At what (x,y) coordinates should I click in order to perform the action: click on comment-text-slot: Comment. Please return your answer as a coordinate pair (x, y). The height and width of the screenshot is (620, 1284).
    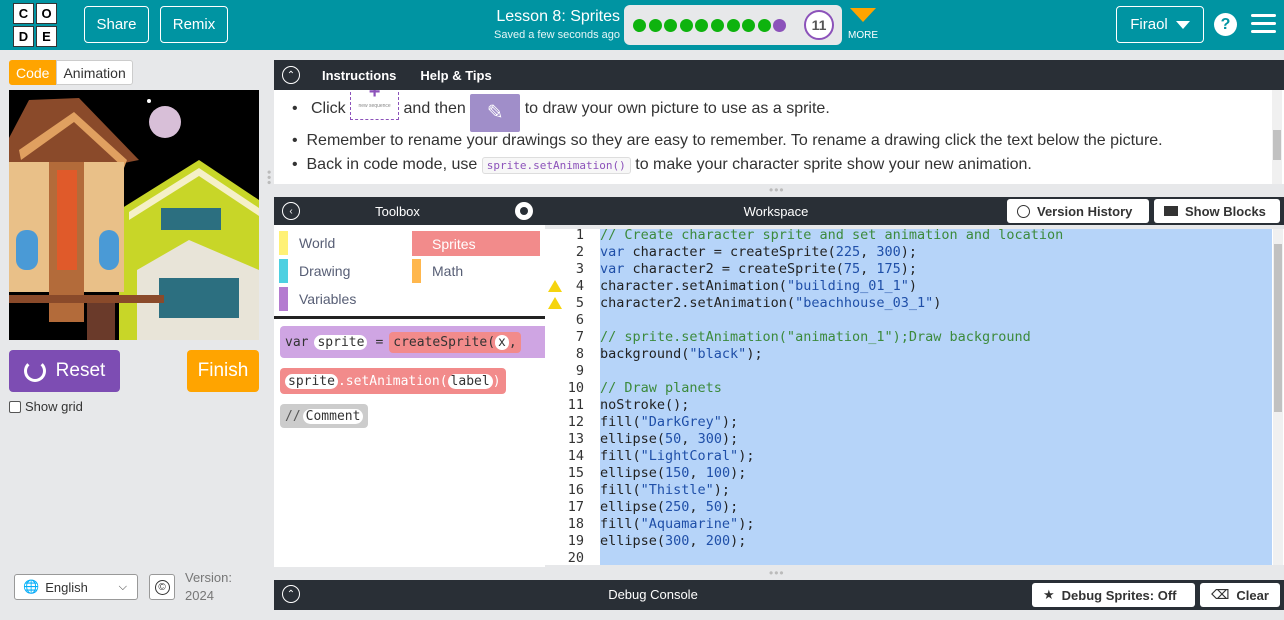
    Looking at the image, I should click on (333, 416).